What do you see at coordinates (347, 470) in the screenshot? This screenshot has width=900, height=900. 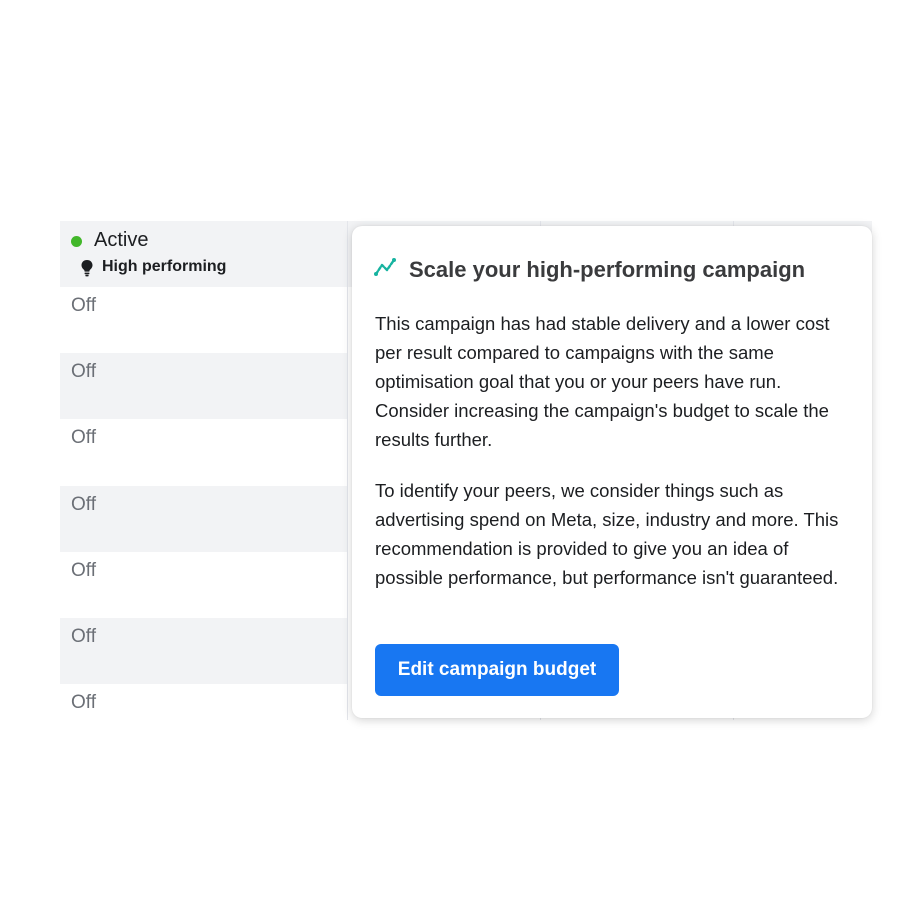 I see `column-divider` at bounding box center [347, 470].